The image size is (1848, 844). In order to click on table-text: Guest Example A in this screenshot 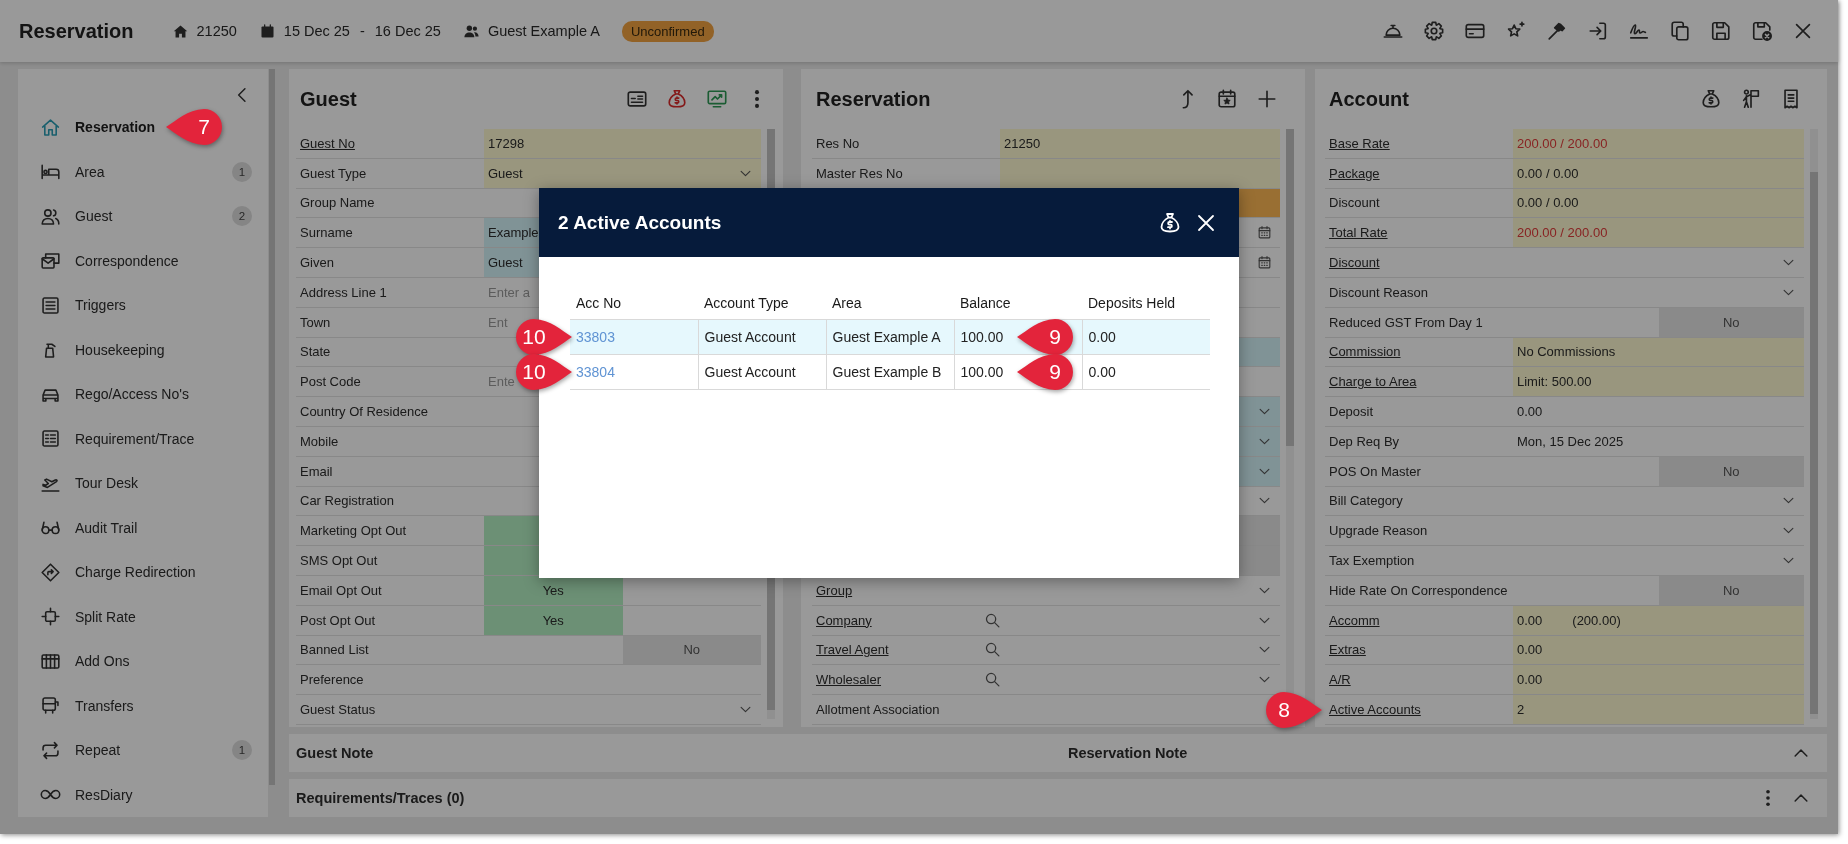, I will do `click(886, 336)`.